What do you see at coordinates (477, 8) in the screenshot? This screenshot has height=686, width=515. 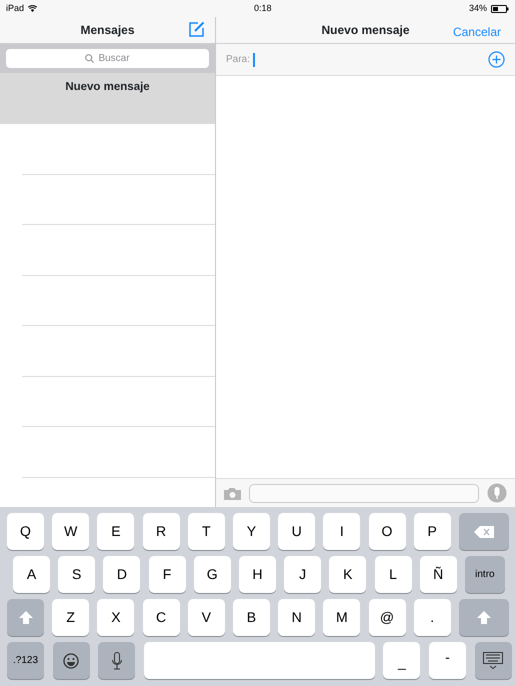 I see `battery-percent: 34%` at bounding box center [477, 8].